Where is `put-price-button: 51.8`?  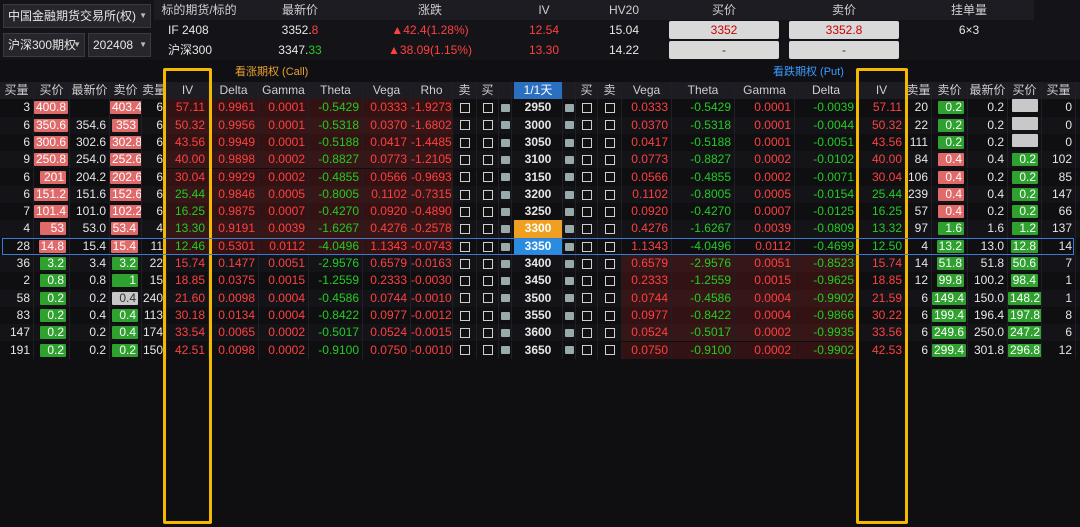 put-price-button: 51.8 is located at coordinates (950, 263).